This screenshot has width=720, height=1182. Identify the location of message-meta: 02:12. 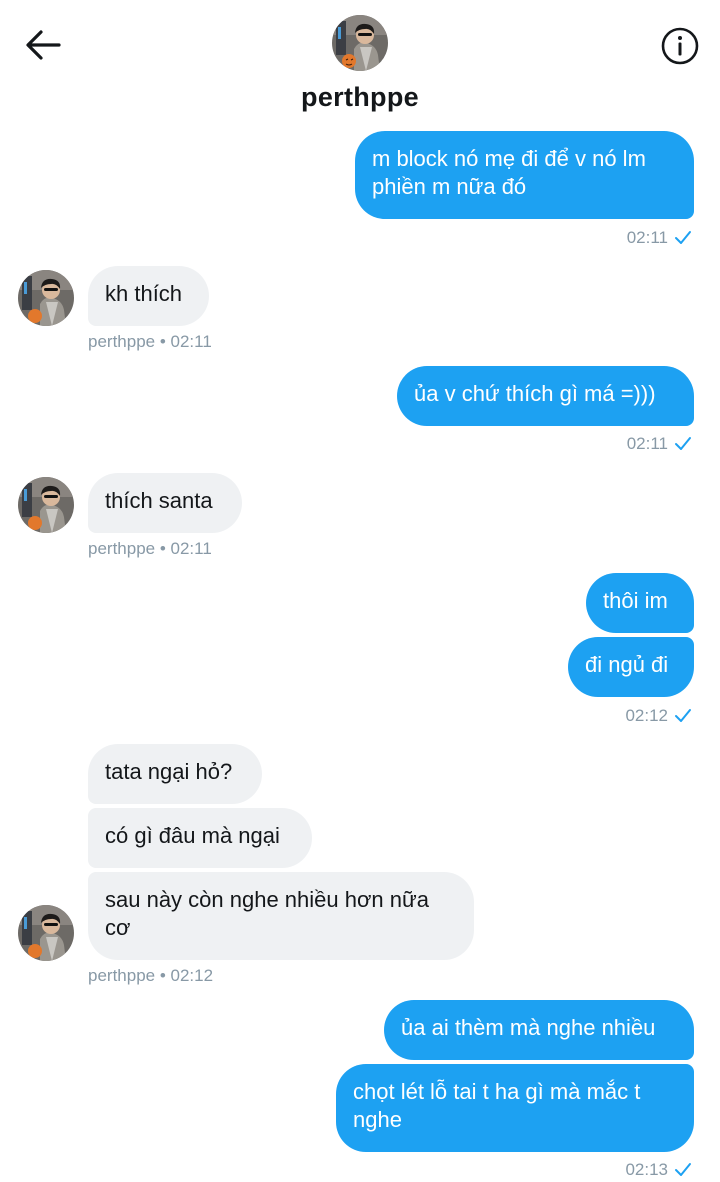
(658, 716).